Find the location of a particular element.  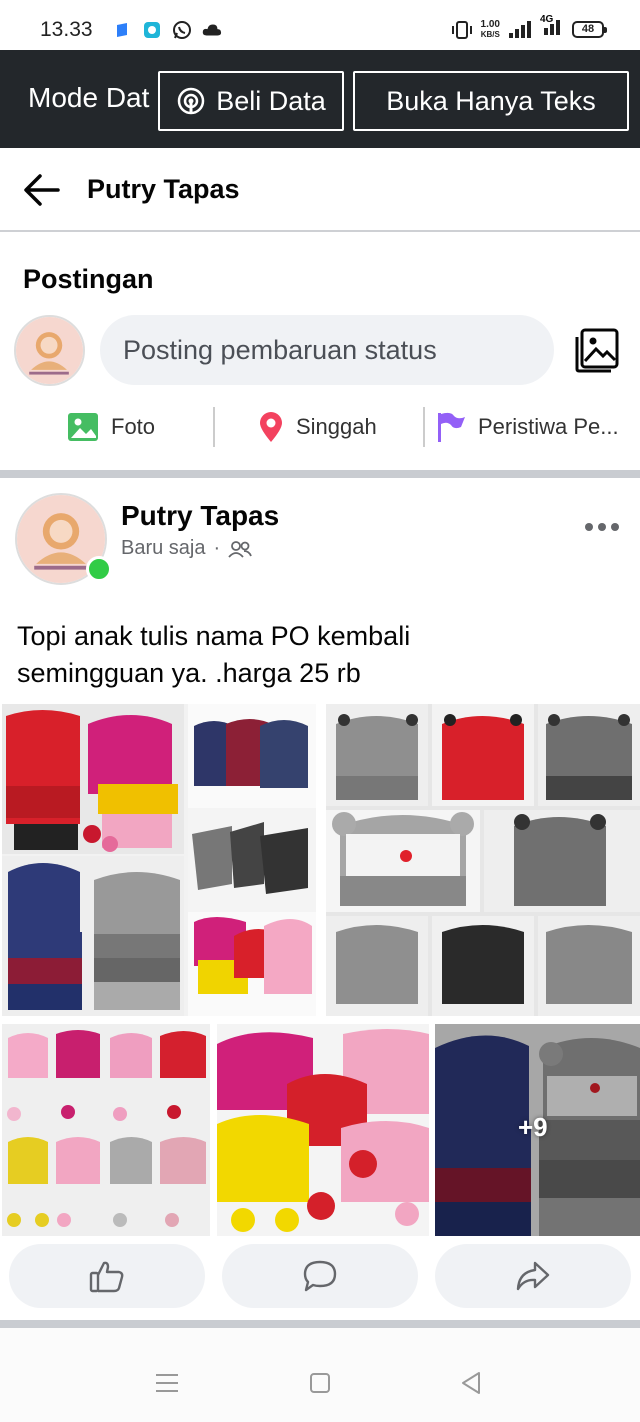

data-mode-banner: Mode Dat Beli Data Buka Hanya Teks is located at coordinates (320, 99).